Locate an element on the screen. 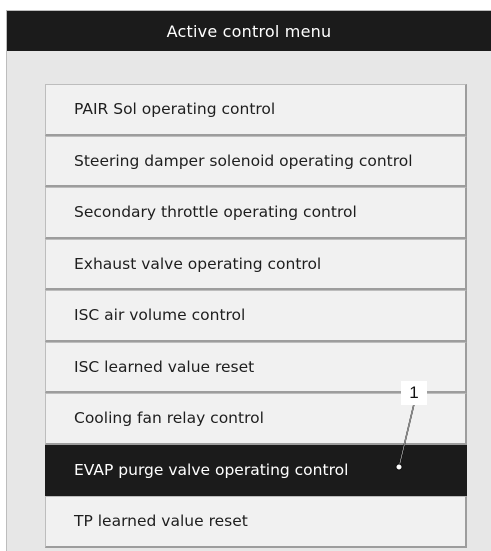 This screenshot has width=491, height=551. menu-item-pair-sol: PAIR Sol operating control is located at coordinates (256, 110).